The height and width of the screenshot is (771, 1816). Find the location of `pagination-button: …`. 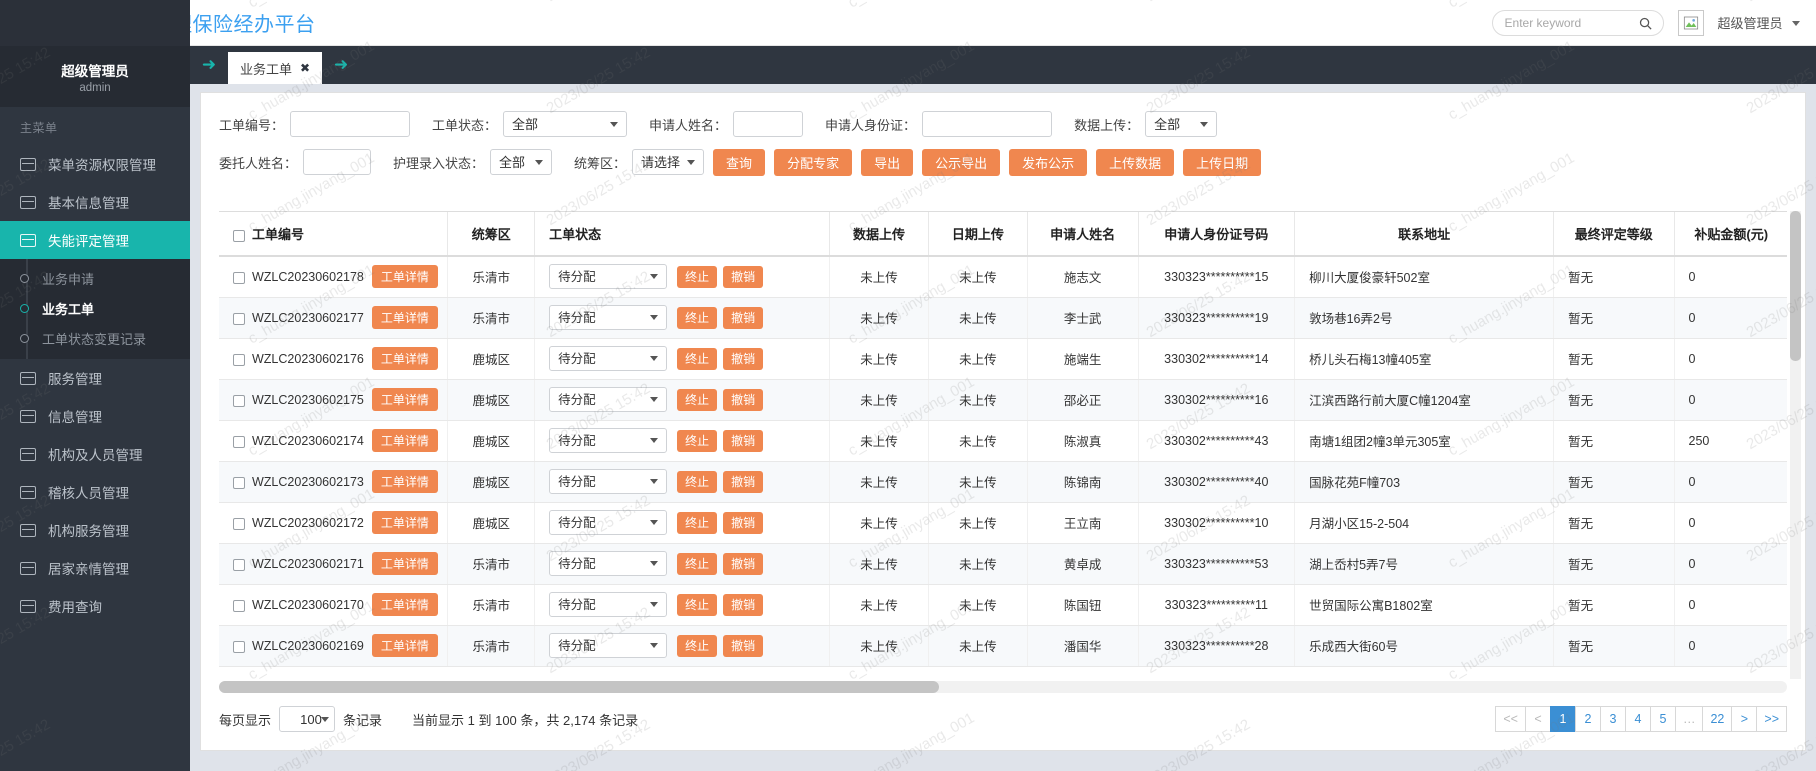

pagination-button: … is located at coordinates (1689, 719).